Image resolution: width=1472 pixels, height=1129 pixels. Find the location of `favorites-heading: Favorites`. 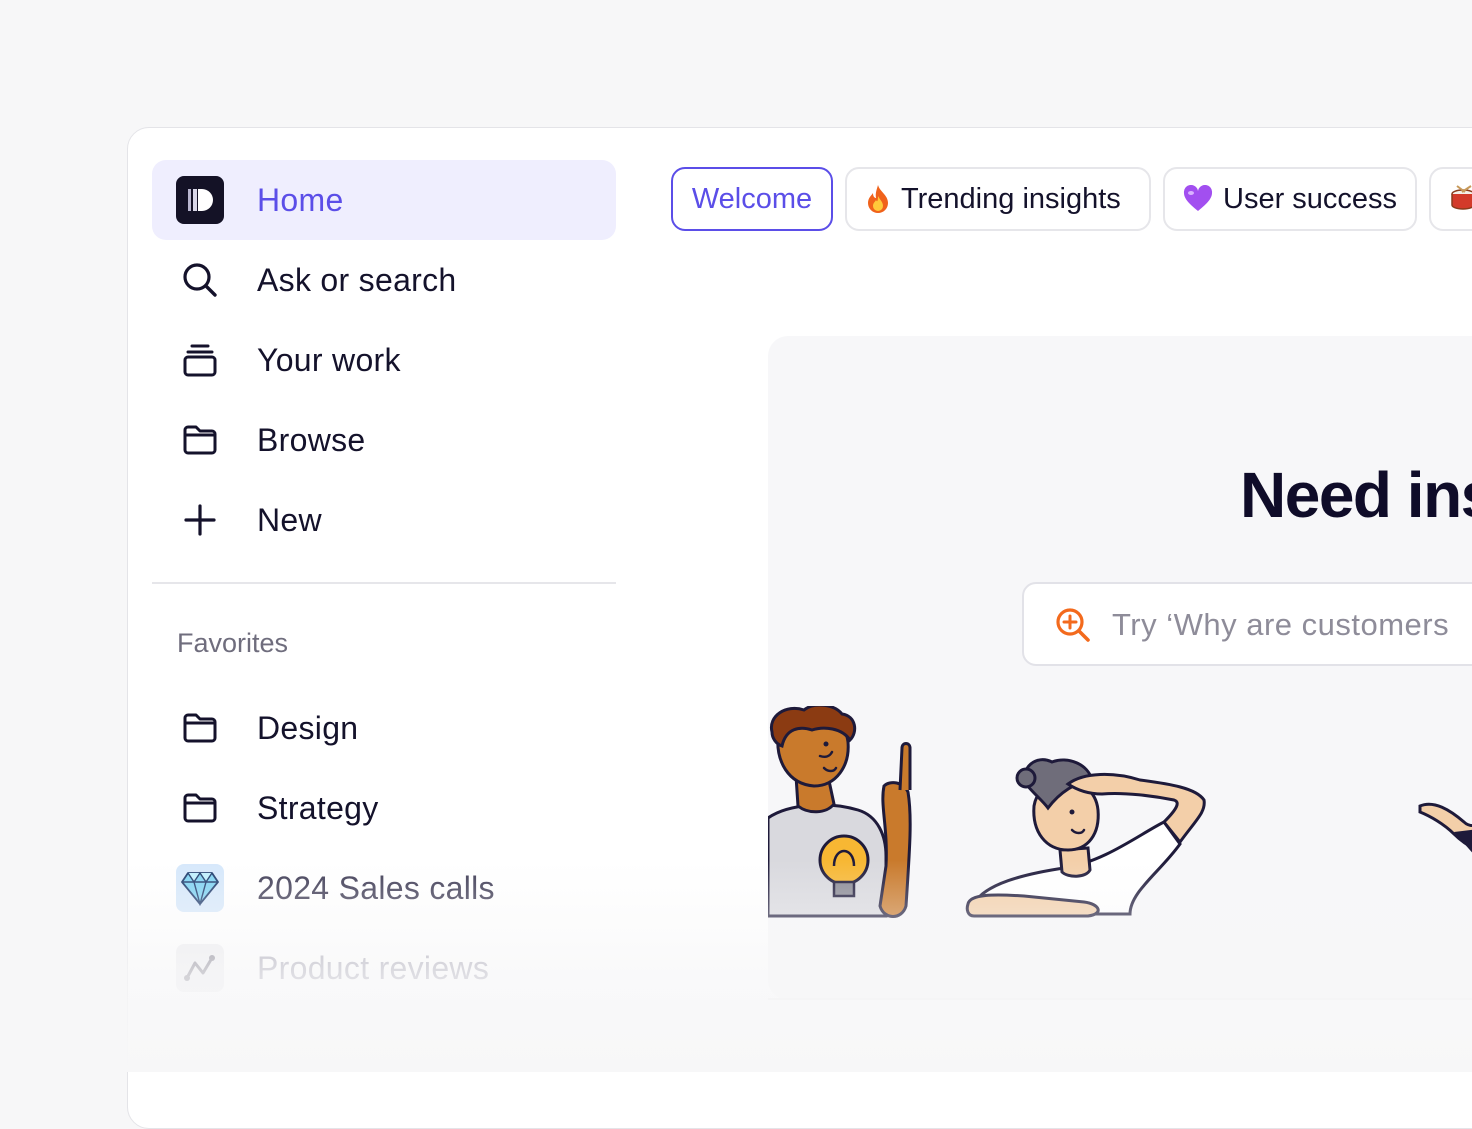

favorites-heading: Favorites is located at coordinates (233, 643).